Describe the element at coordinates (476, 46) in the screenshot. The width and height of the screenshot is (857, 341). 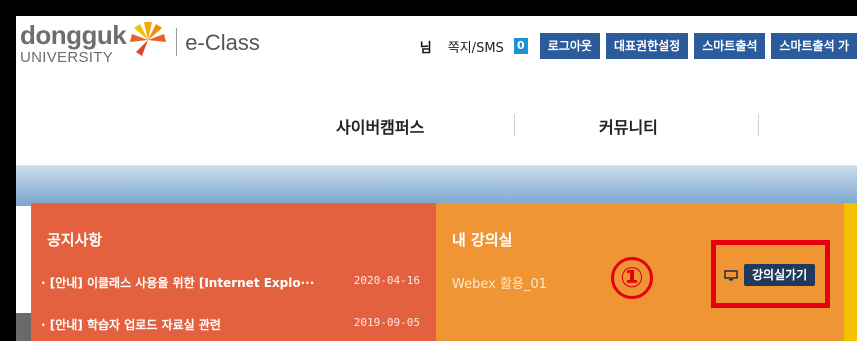
I see `message-sms-link: 쪽지/SMS` at that location.